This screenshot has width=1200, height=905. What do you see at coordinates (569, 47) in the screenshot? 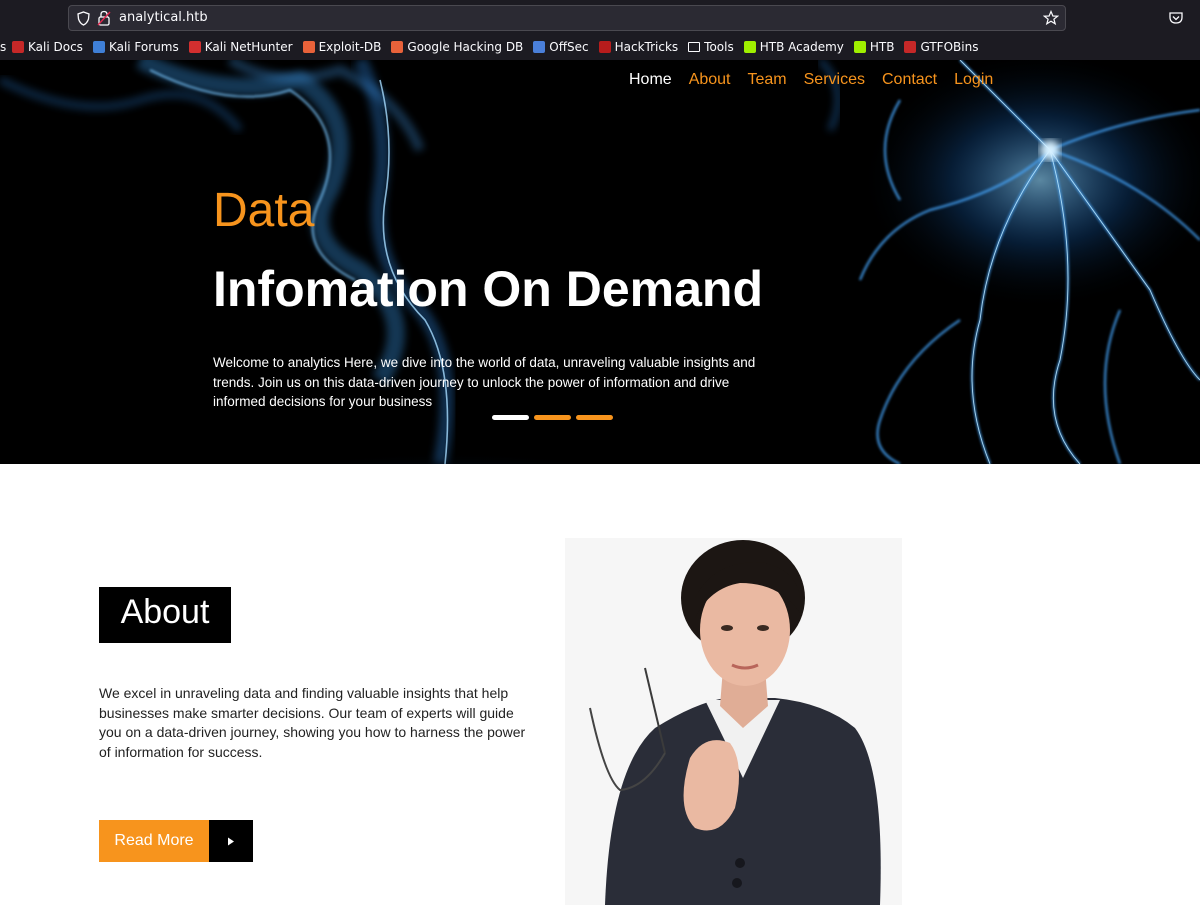
I see `bookmark-label: OffSec` at bounding box center [569, 47].